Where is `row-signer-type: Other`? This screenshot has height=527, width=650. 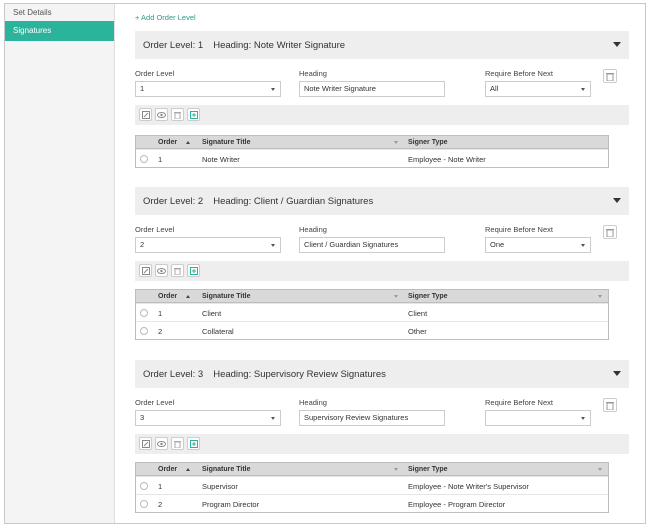
row-signer-type: Other is located at coordinates (417, 331).